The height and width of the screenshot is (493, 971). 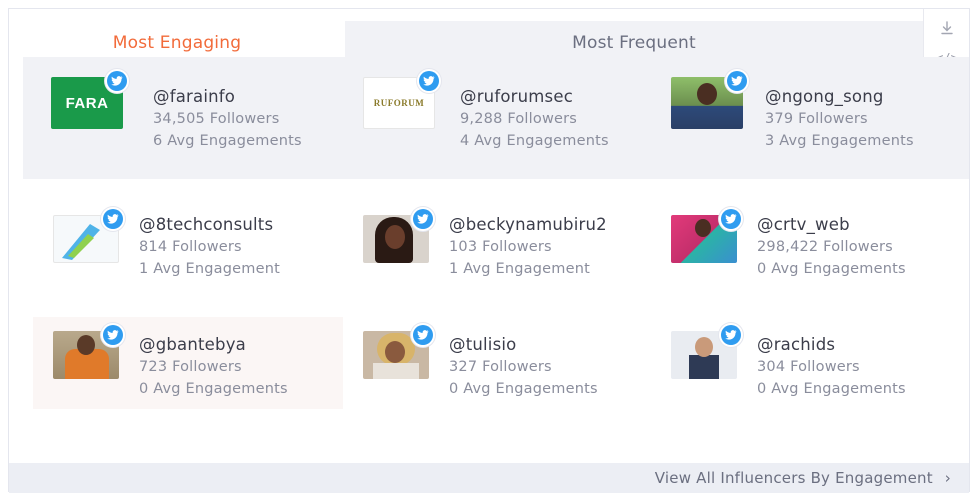 What do you see at coordinates (190, 247) in the screenshot?
I see `follower-count: 814 Followers` at bounding box center [190, 247].